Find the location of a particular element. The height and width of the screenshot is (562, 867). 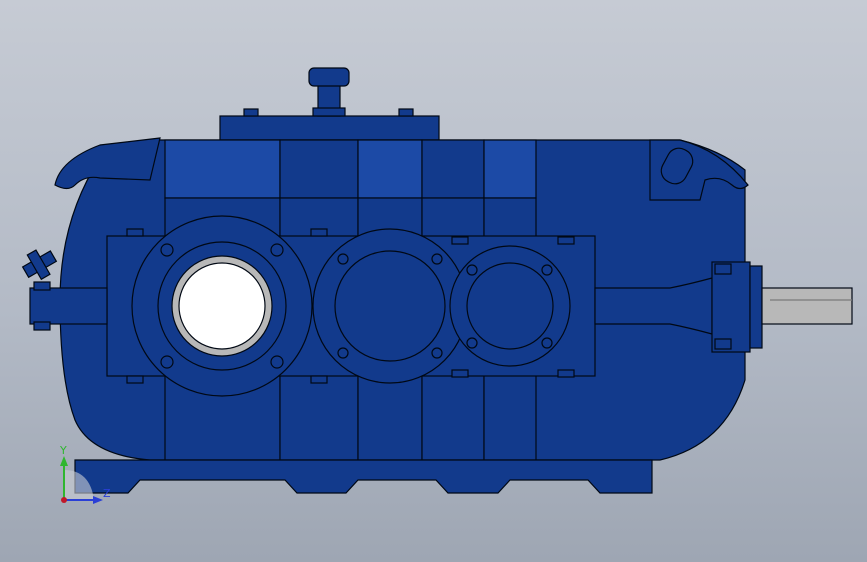

drain-stub is located at coordinates (68, 306).